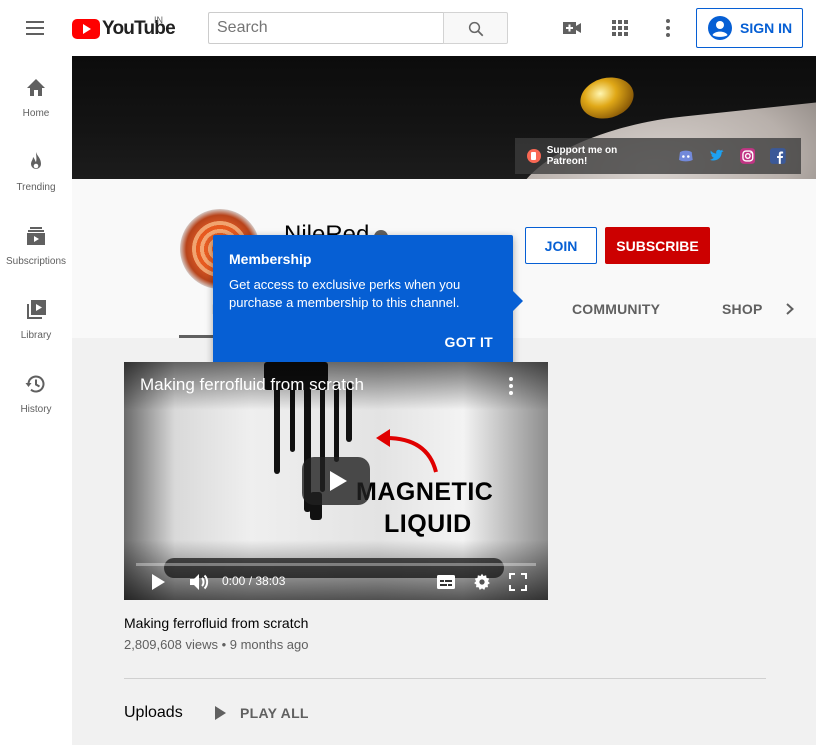  I want to click on apps-grid-icon, so click(620, 28).